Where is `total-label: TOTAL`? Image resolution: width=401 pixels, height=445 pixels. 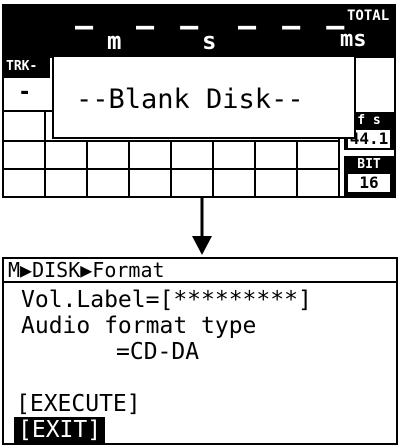 total-label: TOTAL is located at coordinates (368, 16).